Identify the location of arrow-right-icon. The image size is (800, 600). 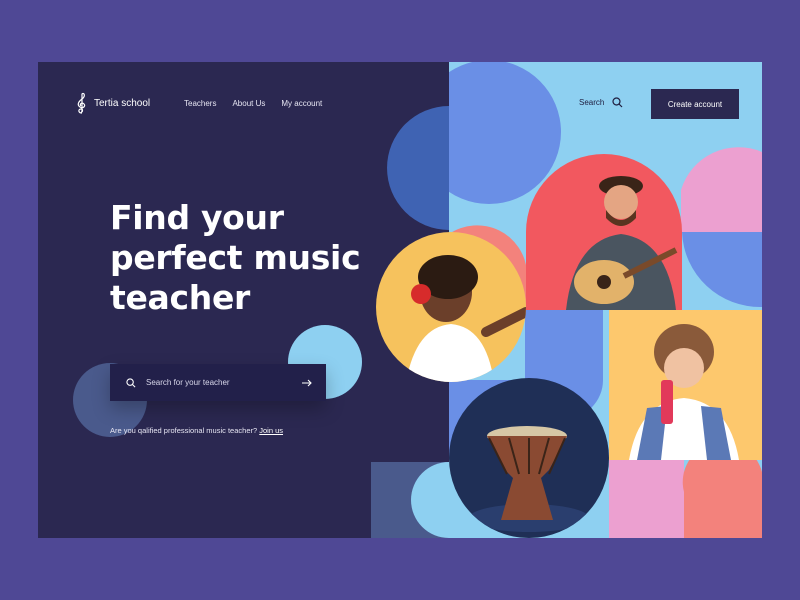
(307, 383).